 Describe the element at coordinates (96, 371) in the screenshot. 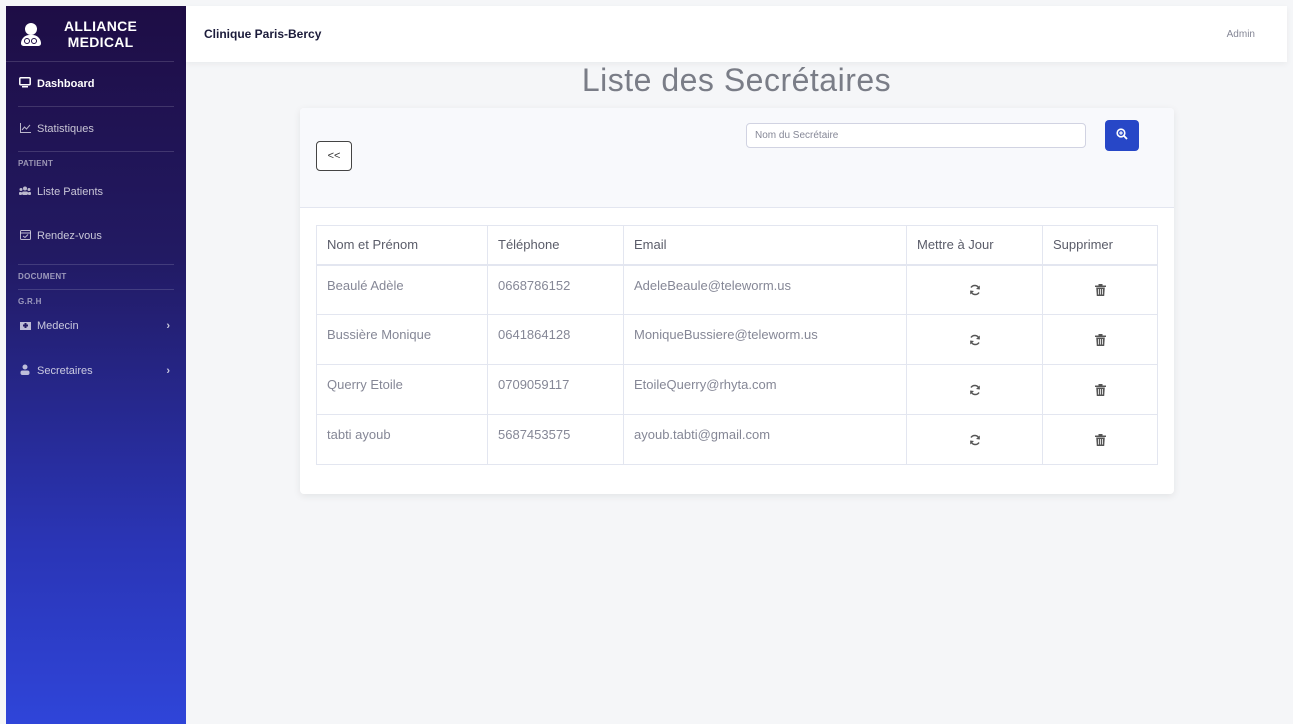

I see `sidebar-item-secretaires: Secretaires ›` at that location.